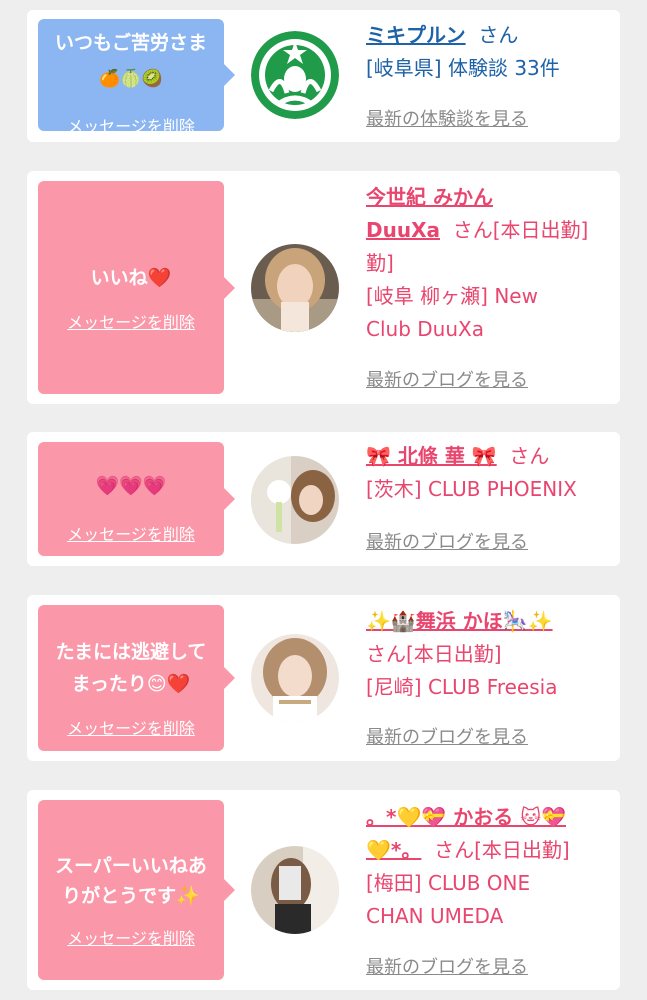 This screenshot has height=1000, width=647. What do you see at coordinates (459, 621) in the screenshot?
I see `sender-name-link: ✨🏰舞浜 かほ🎠✨` at bounding box center [459, 621].